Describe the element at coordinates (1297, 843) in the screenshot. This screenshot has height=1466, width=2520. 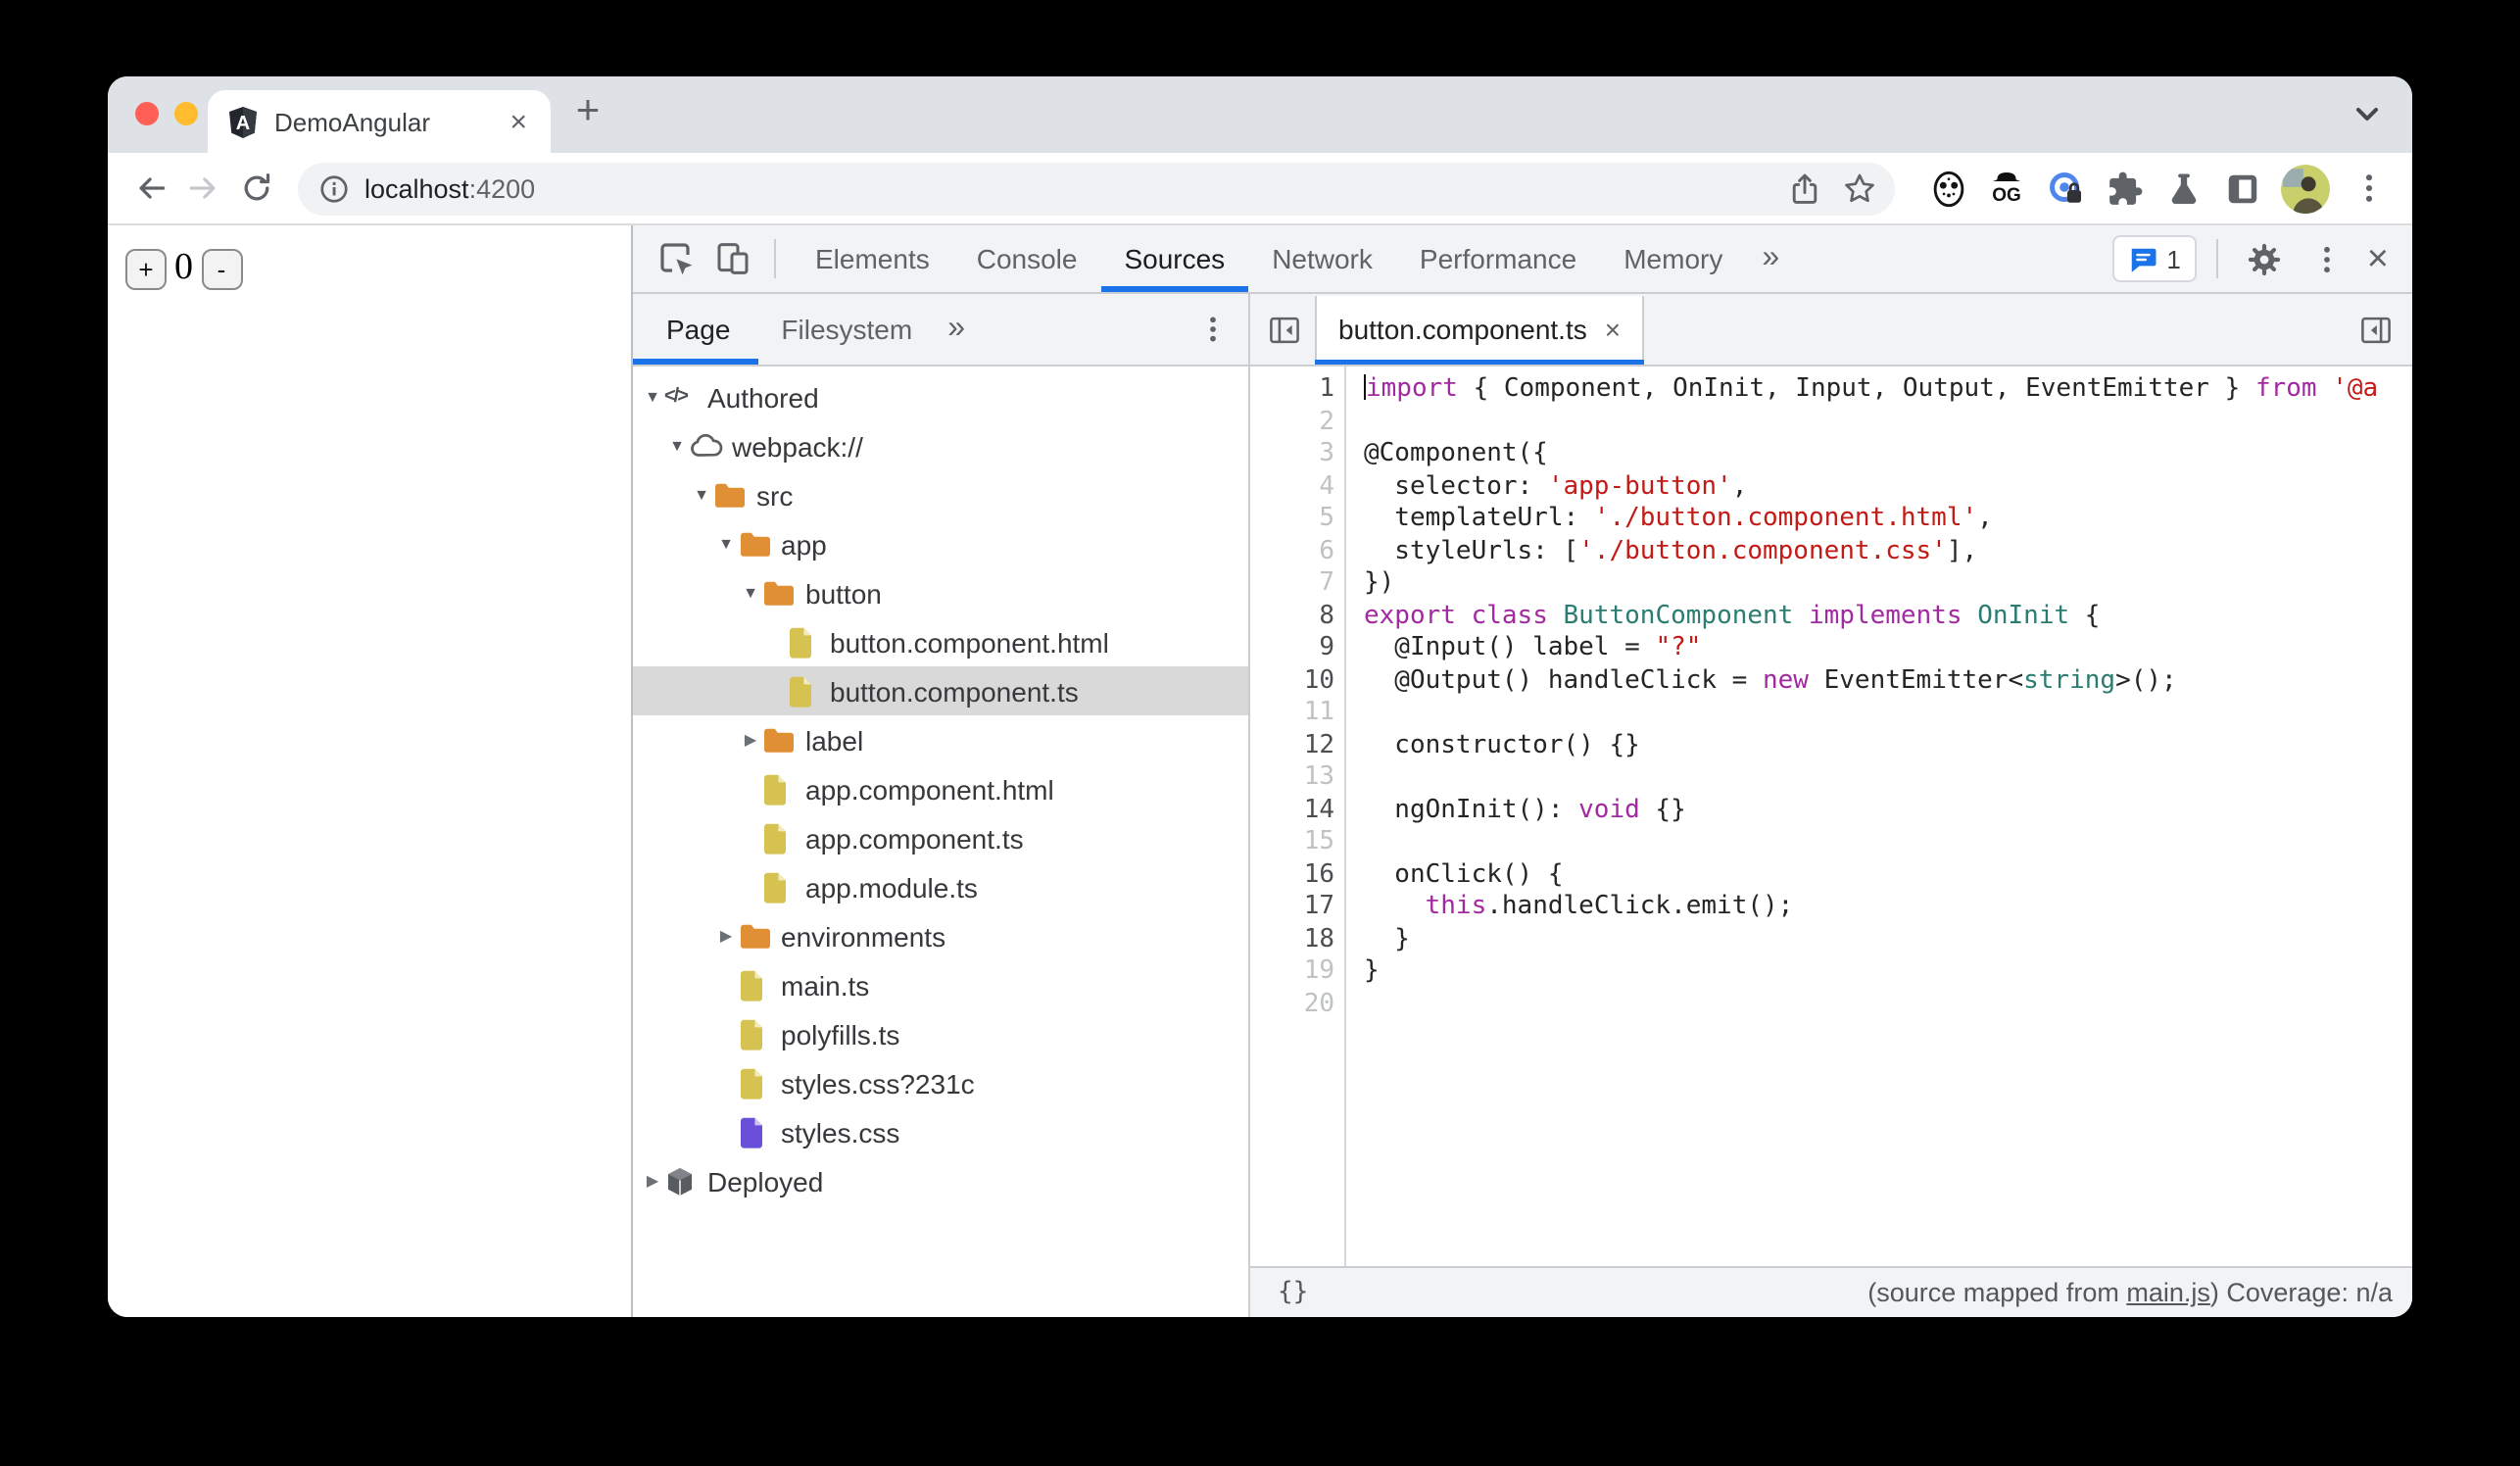
I see `line-number-15: 15` at that location.